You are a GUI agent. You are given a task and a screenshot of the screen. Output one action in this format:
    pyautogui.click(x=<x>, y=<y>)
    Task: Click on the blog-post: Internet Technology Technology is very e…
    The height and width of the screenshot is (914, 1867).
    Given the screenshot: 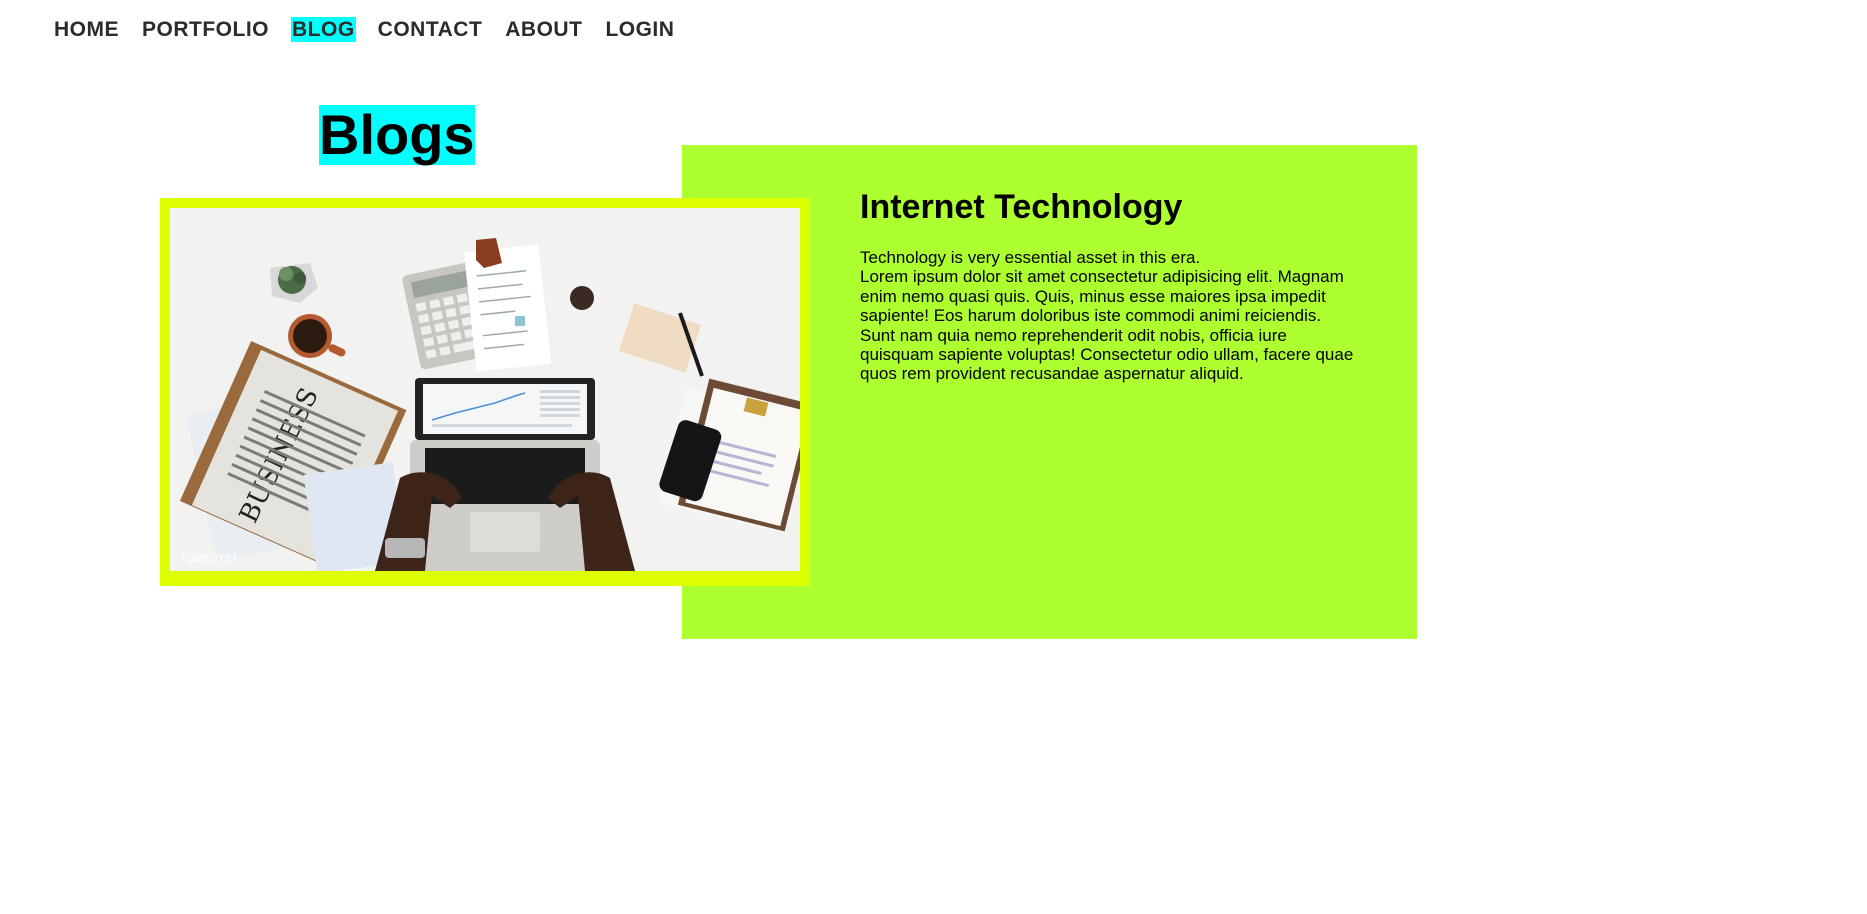 What is the action you would take?
    pyautogui.click(x=1112, y=286)
    